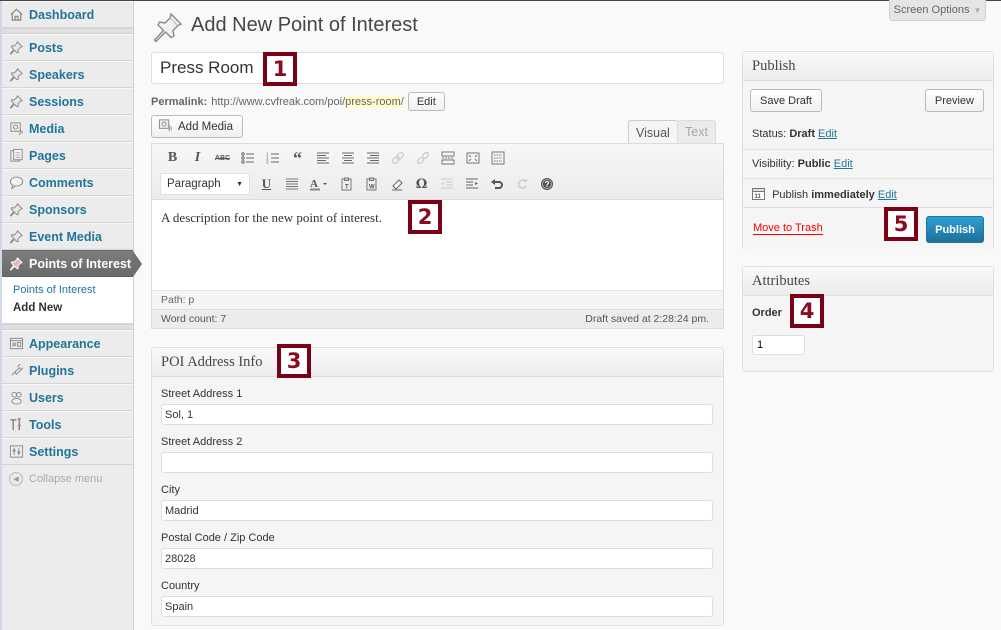  What do you see at coordinates (955, 229) in the screenshot?
I see `publish-button: Publish` at bounding box center [955, 229].